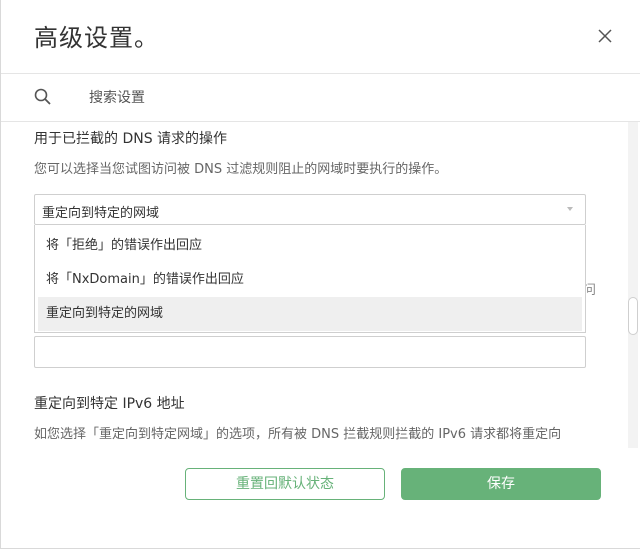  What do you see at coordinates (285, 484) in the screenshot?
I see `reset-defaults-button: 重置回默认状态` at bounding box center [285, 484].